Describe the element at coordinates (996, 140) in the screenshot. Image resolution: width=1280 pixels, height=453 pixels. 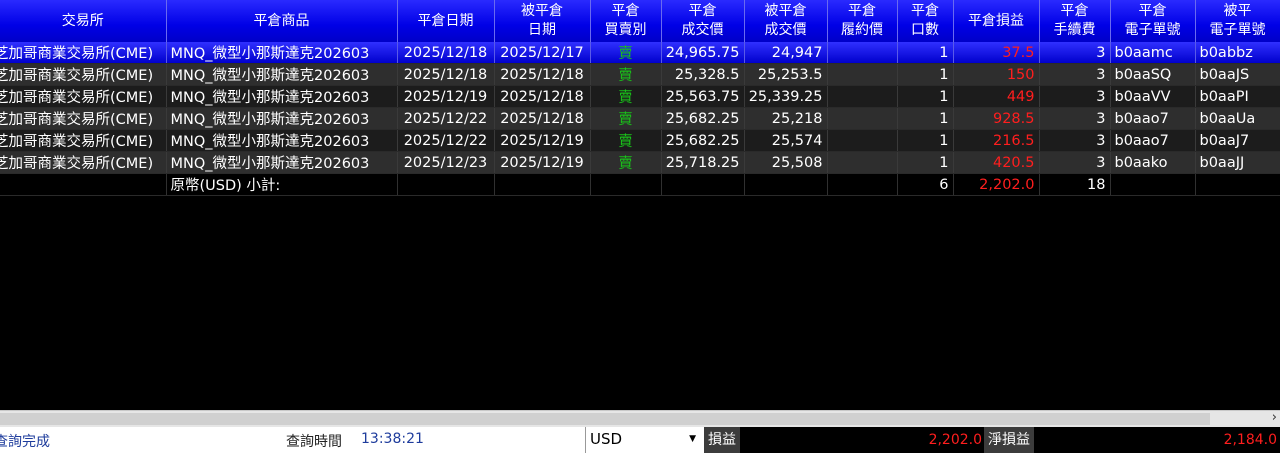
I see `cell-pnl: 216.5` at that location.